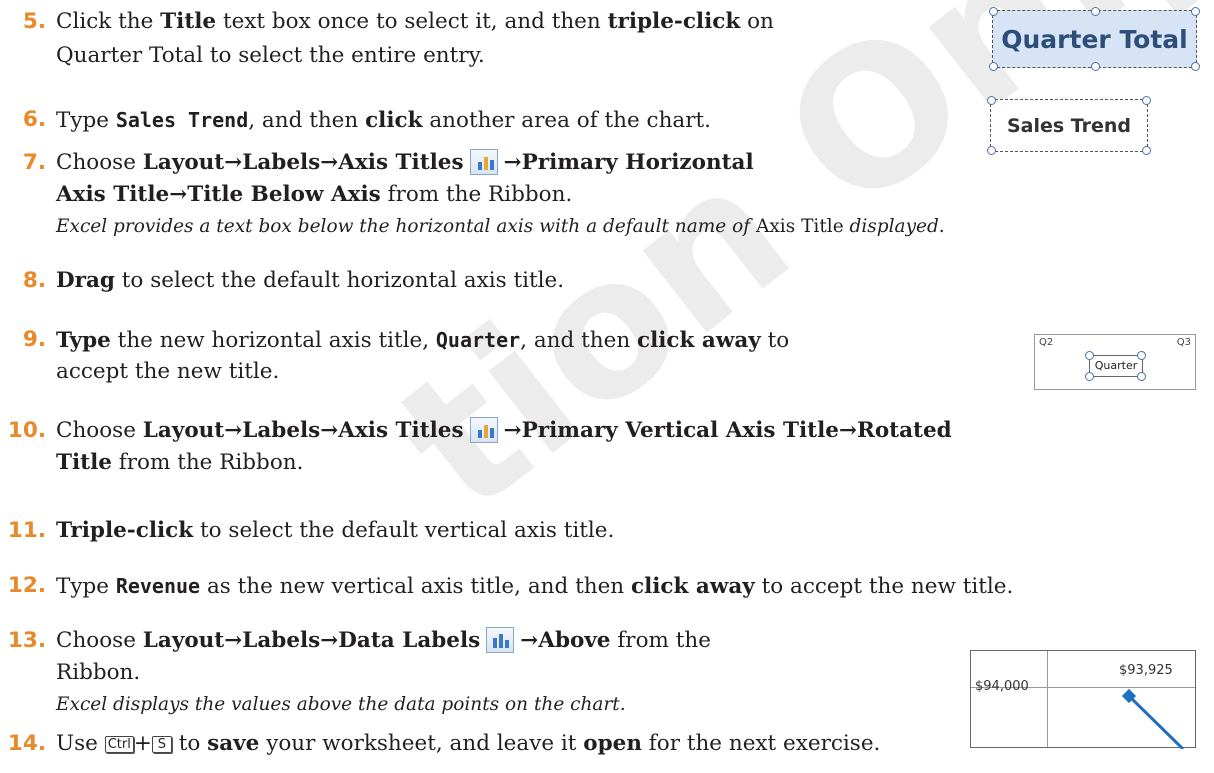 The height and width of the screenshot is (773, 1214). Describe the element at coordinates (161, 744) in the screenshot. I see `s-key: S` at that location.